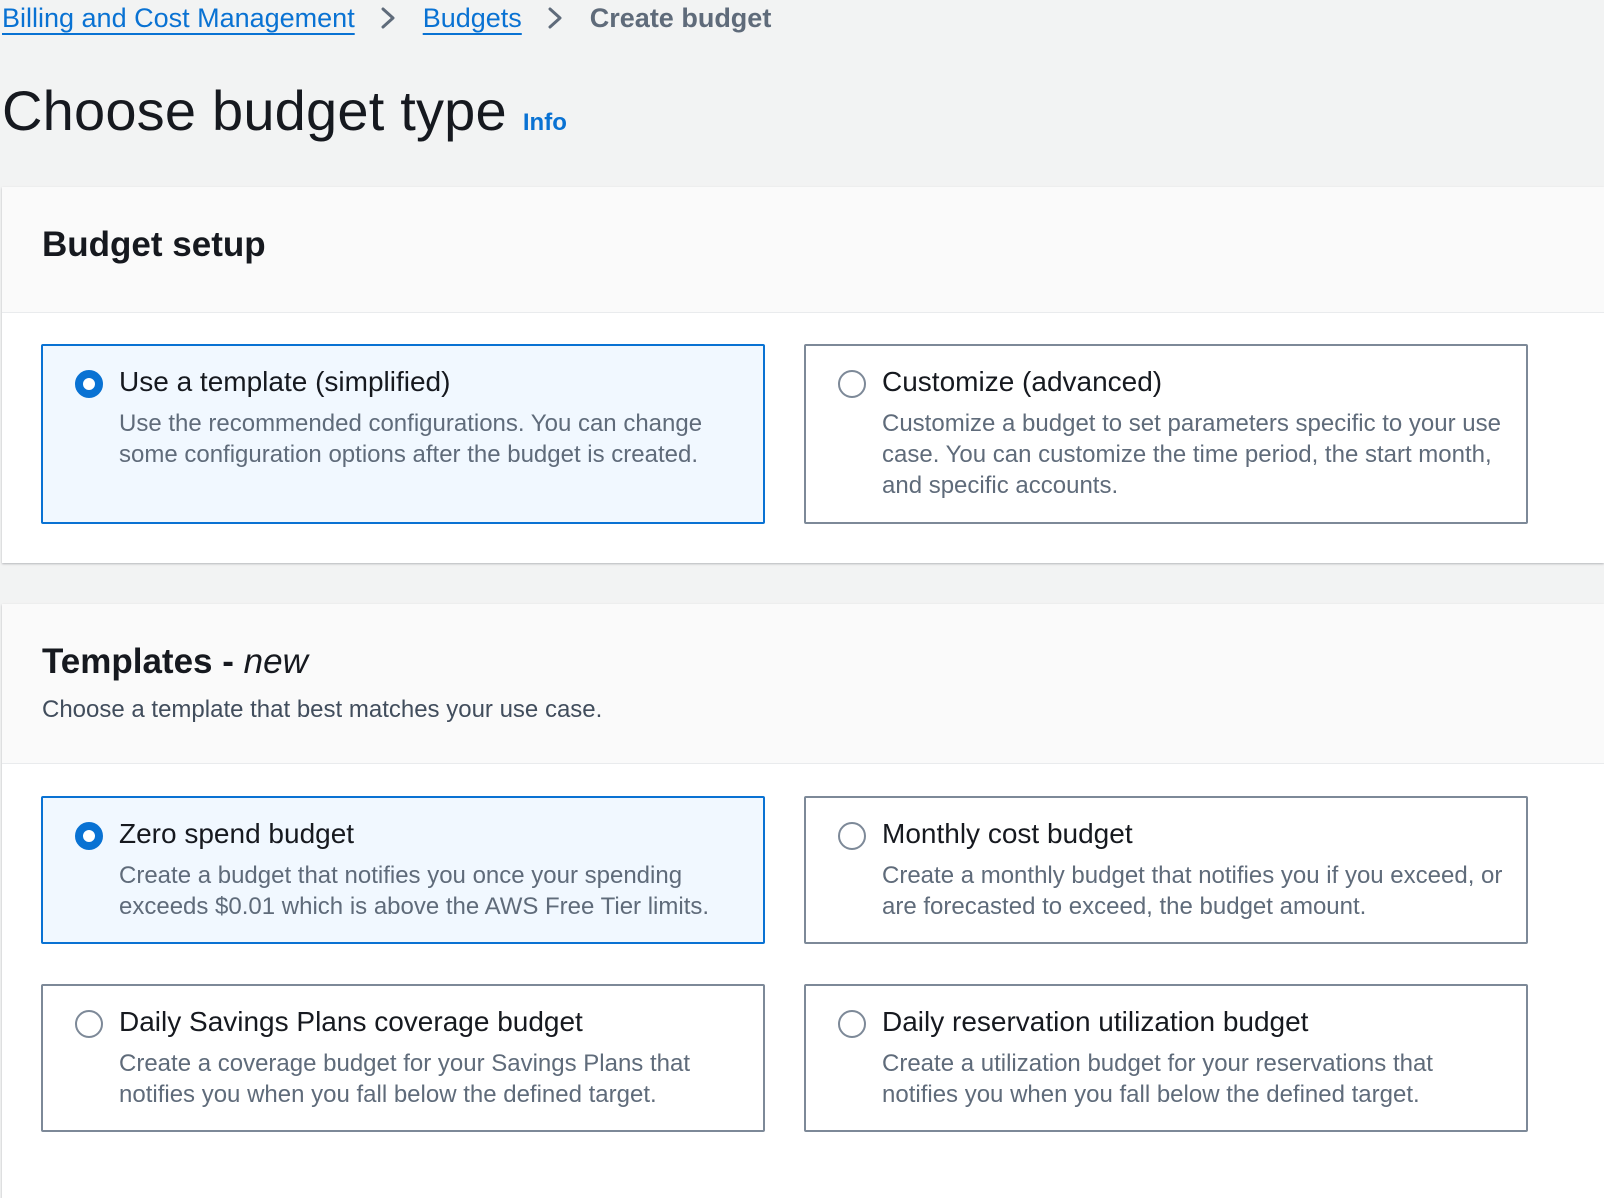 The image size is (1604, 1198). I want to click on radio-monthly-cost, so click(852, 836).